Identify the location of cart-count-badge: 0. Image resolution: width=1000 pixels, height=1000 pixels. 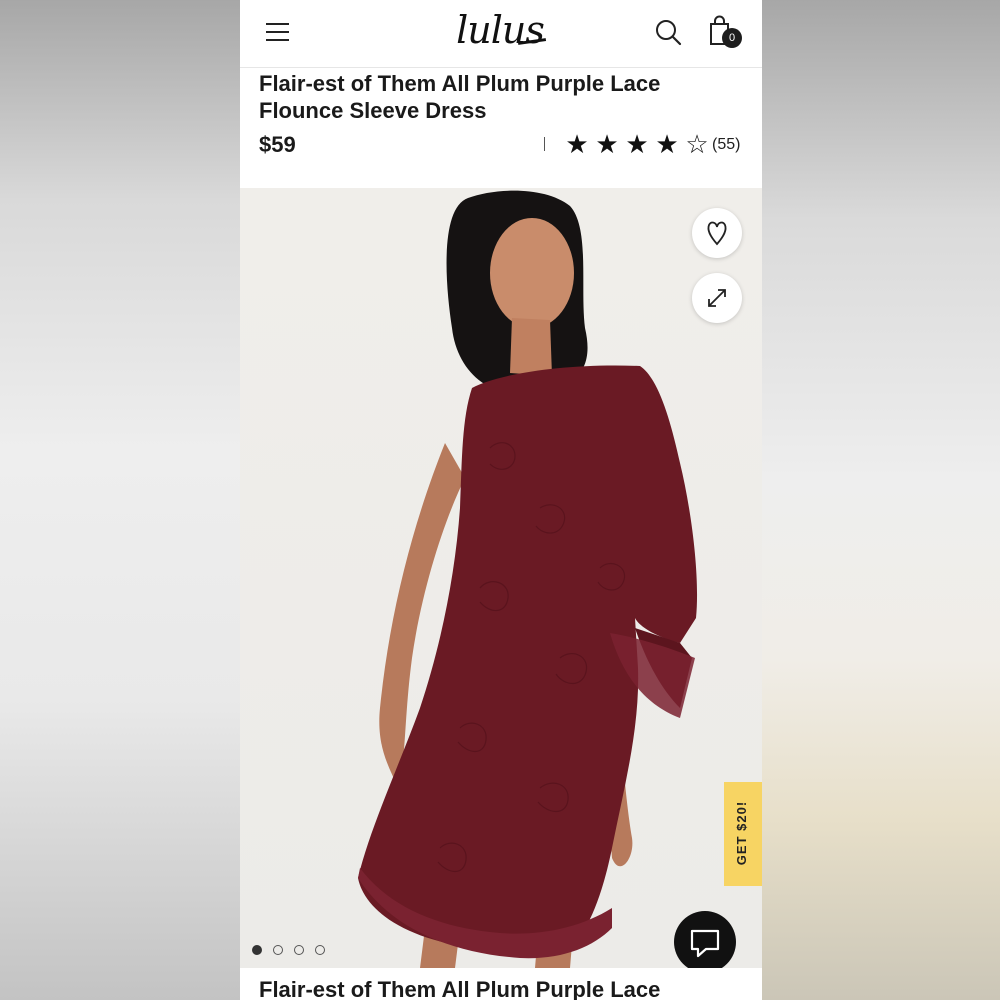
(732, 38).